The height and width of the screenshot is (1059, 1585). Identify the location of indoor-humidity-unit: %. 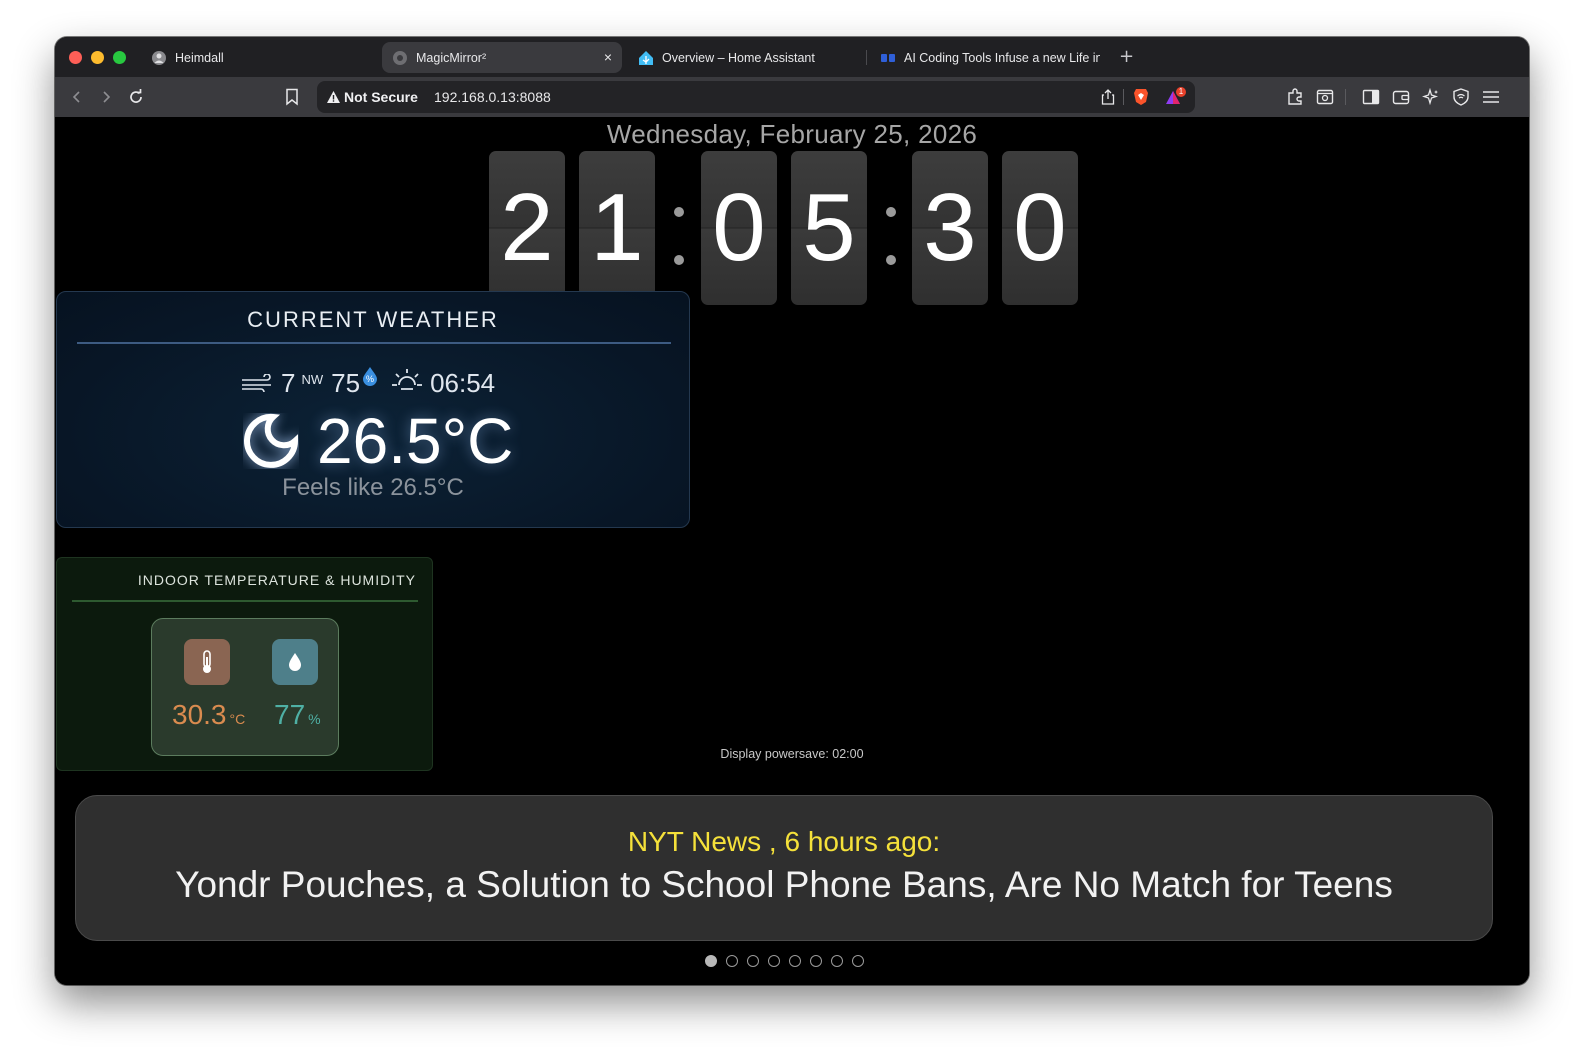
(314, 719).